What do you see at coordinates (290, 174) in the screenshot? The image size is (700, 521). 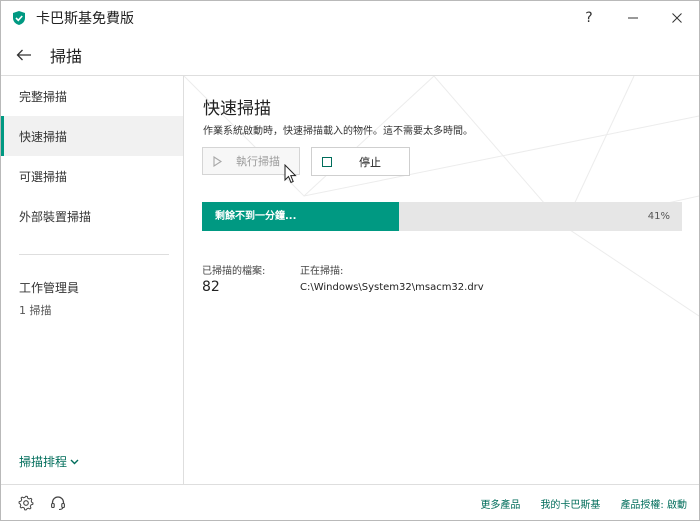 I see `mouse-cursor-icon` at bounding box center [290, 174].